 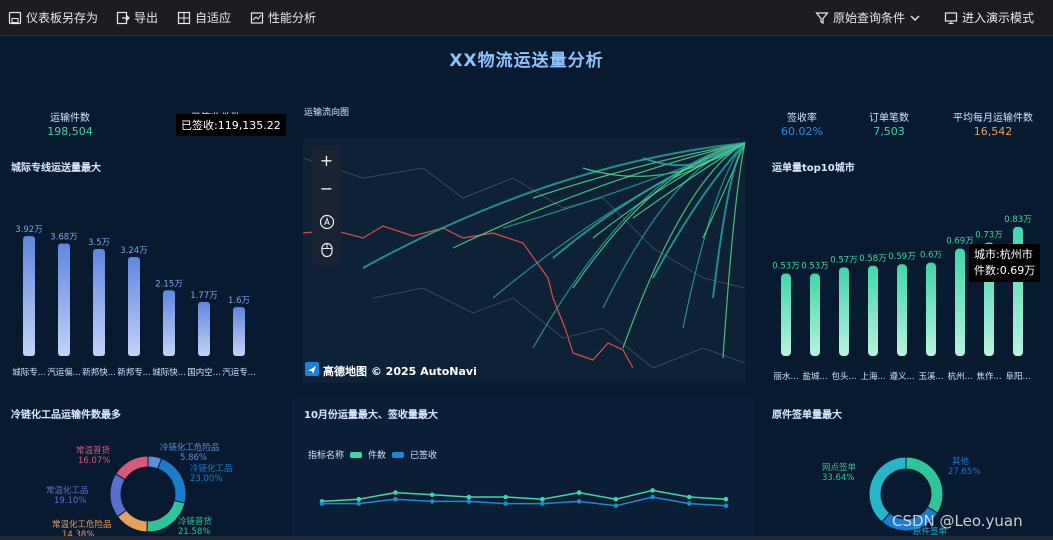 I want to click on save-icon, so click(x=15, y=18).